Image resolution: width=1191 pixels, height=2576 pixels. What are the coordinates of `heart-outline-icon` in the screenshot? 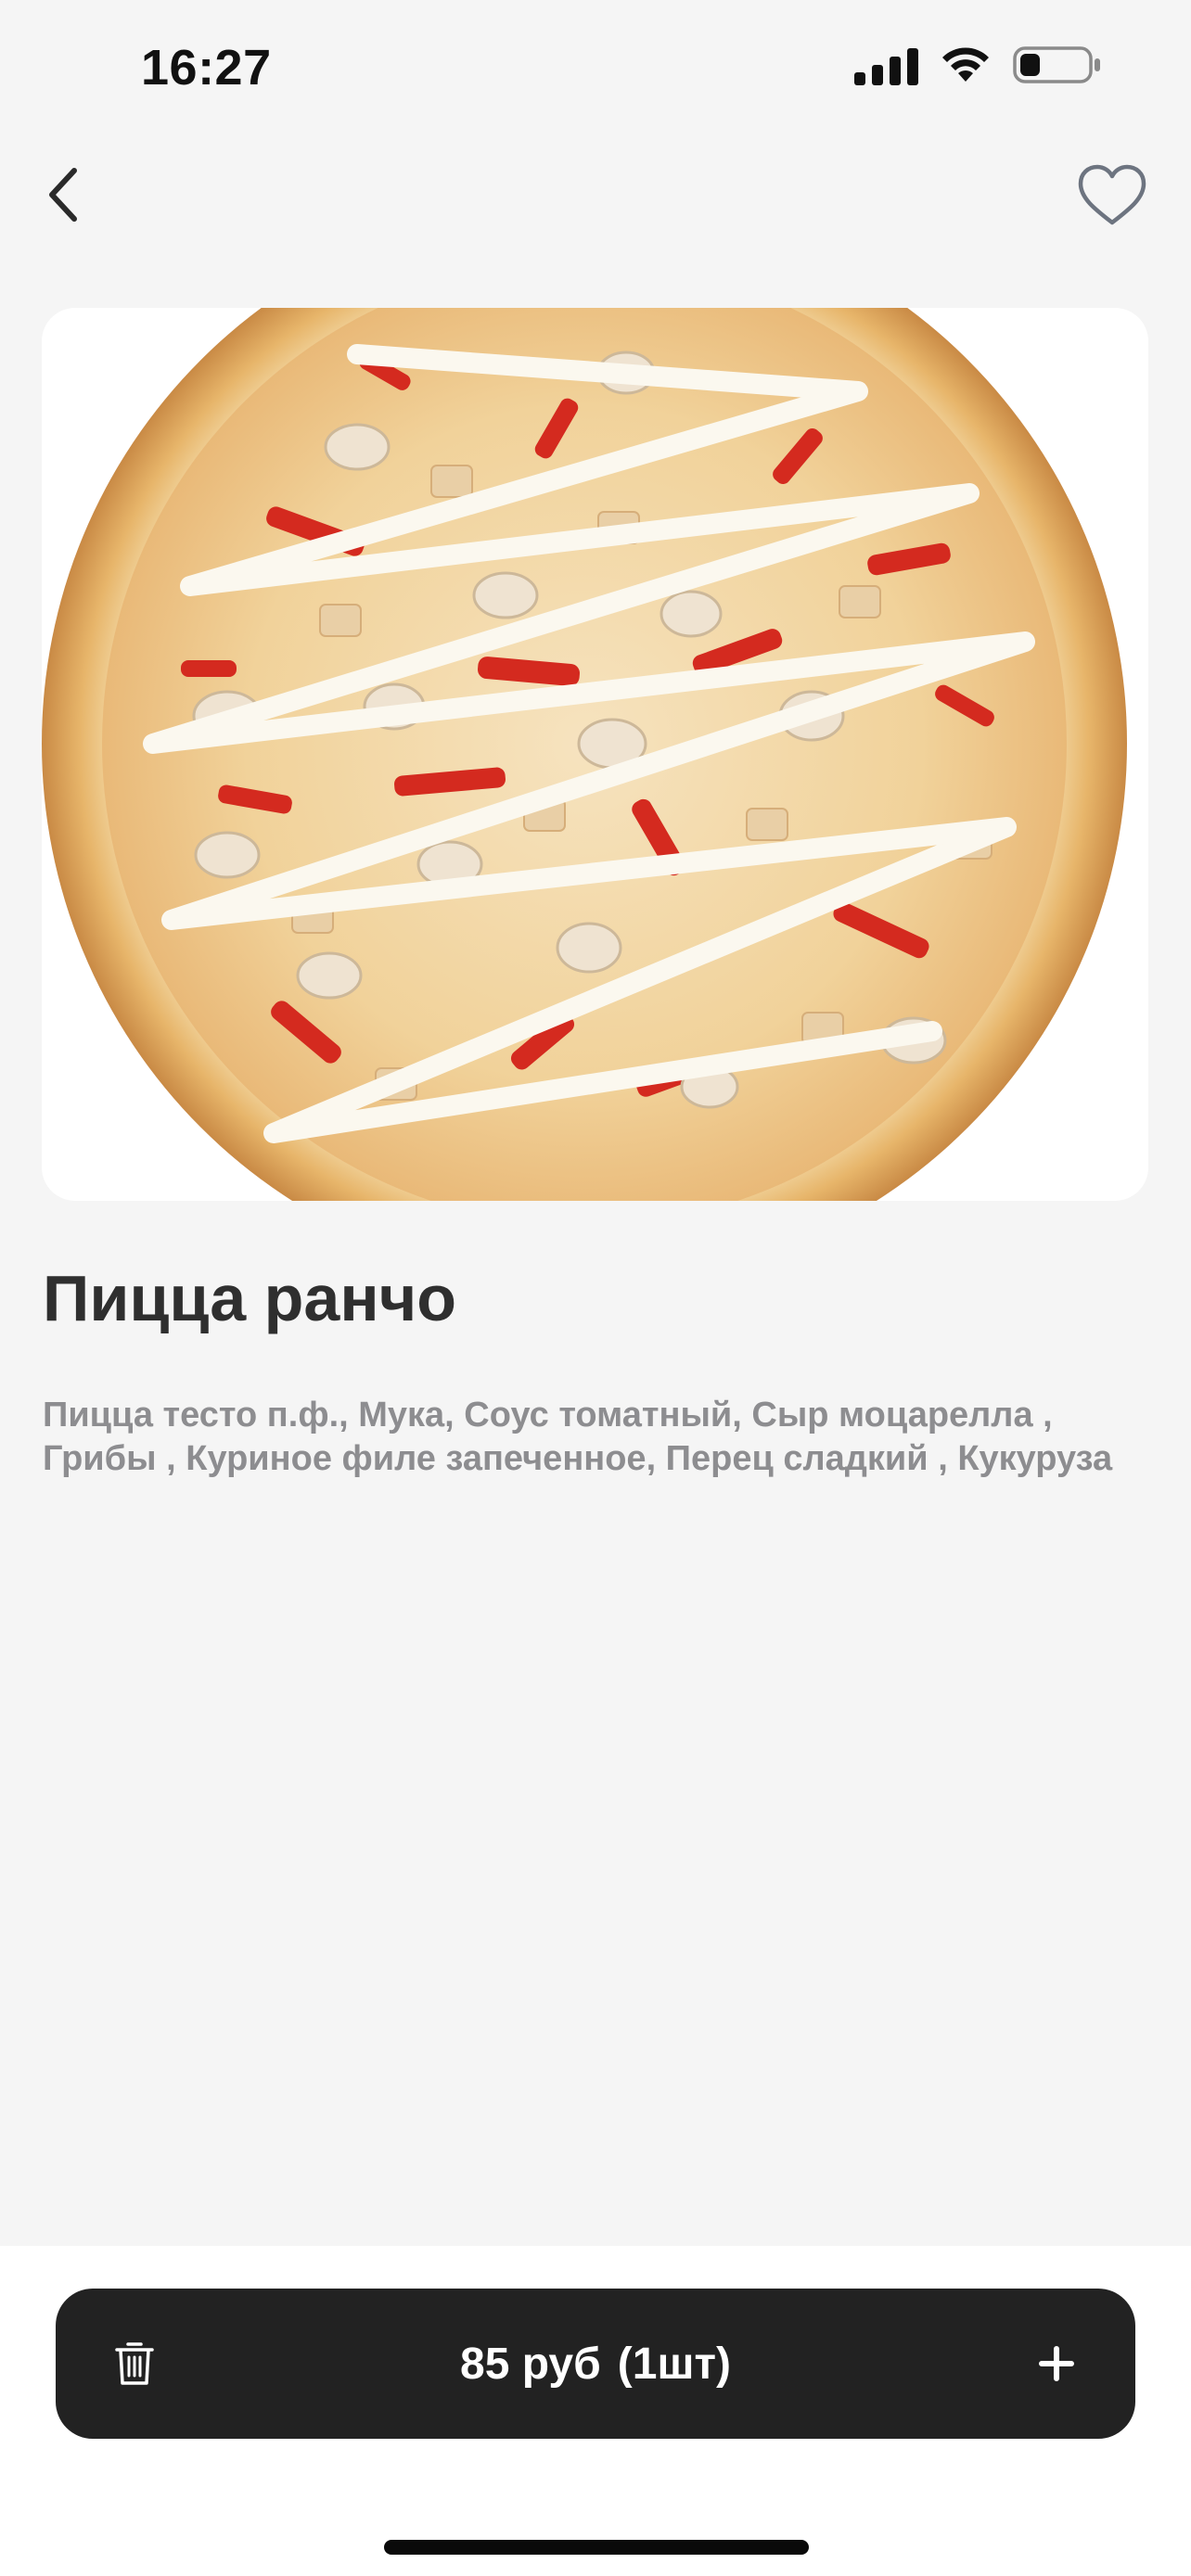 It's located at (1112, 194).